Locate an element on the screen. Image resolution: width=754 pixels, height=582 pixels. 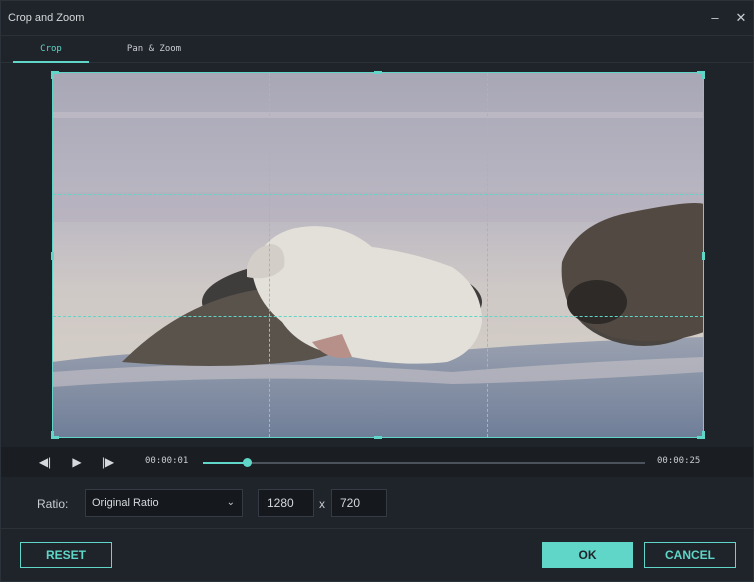
ratio-row: Ratio: Original Ratio ⌄ 1280 x 720 is located at coordinates (377, 504).